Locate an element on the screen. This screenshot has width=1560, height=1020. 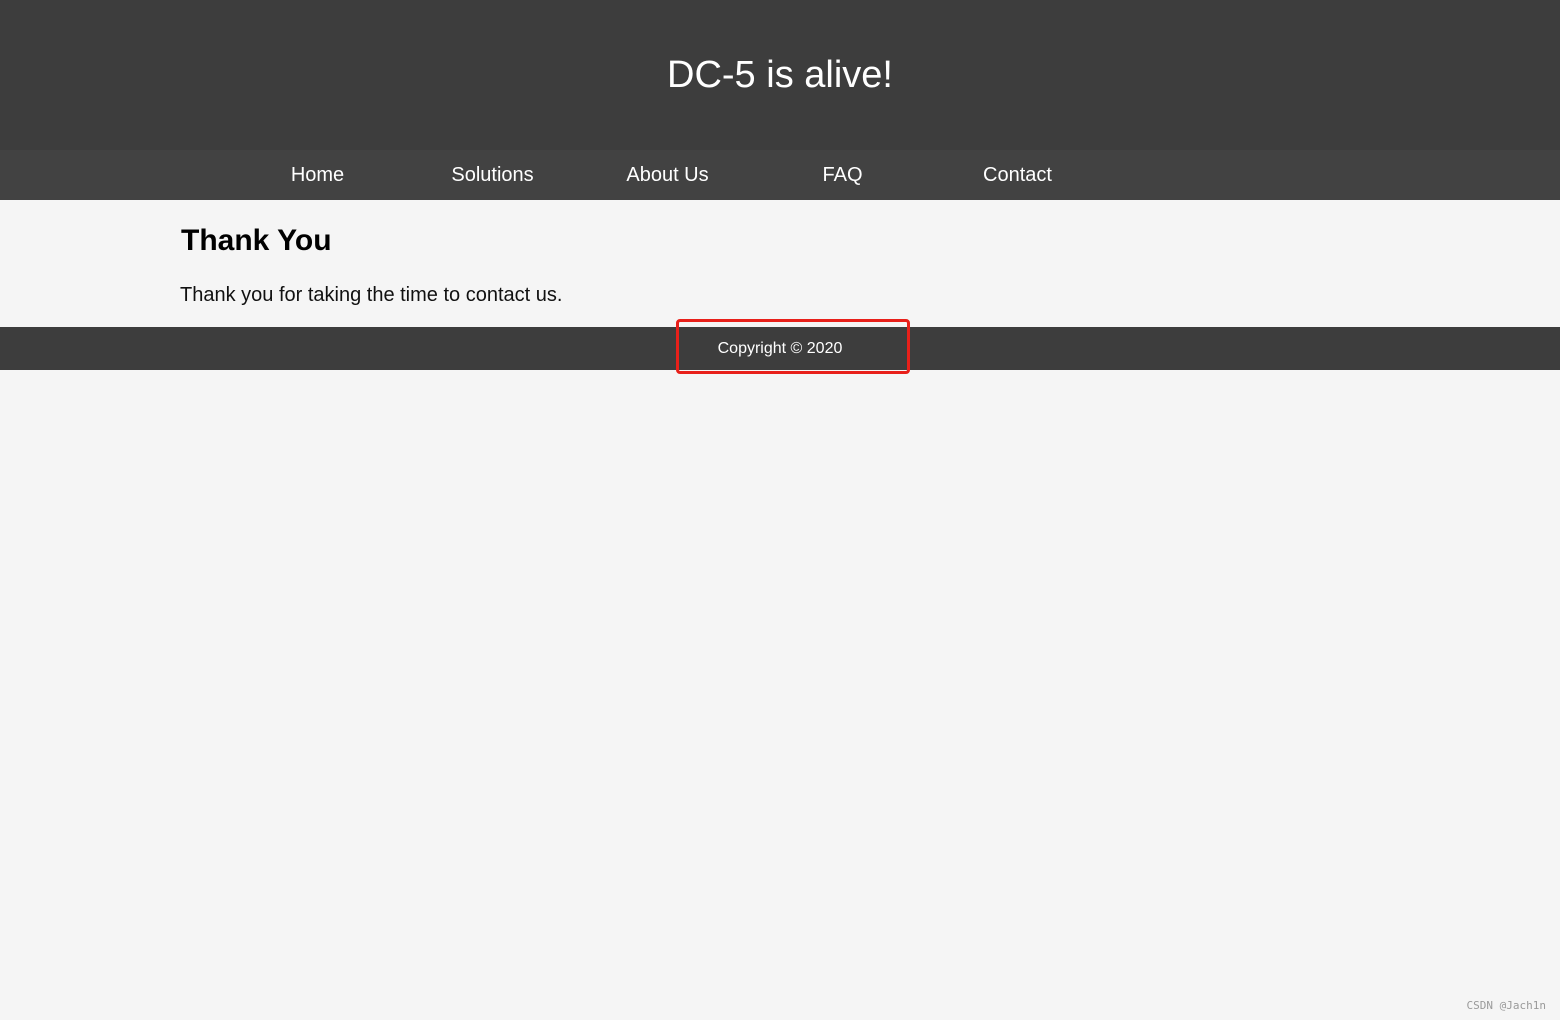
site-header: DC-5 is alive! is located at coordinates (780, 75).